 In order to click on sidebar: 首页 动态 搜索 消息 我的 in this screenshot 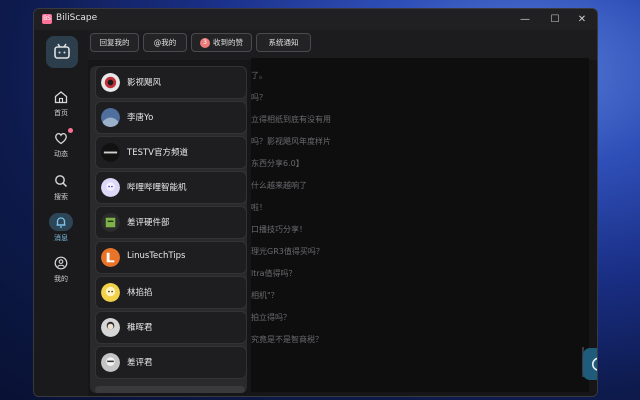, I will do `click(61, 213)`.